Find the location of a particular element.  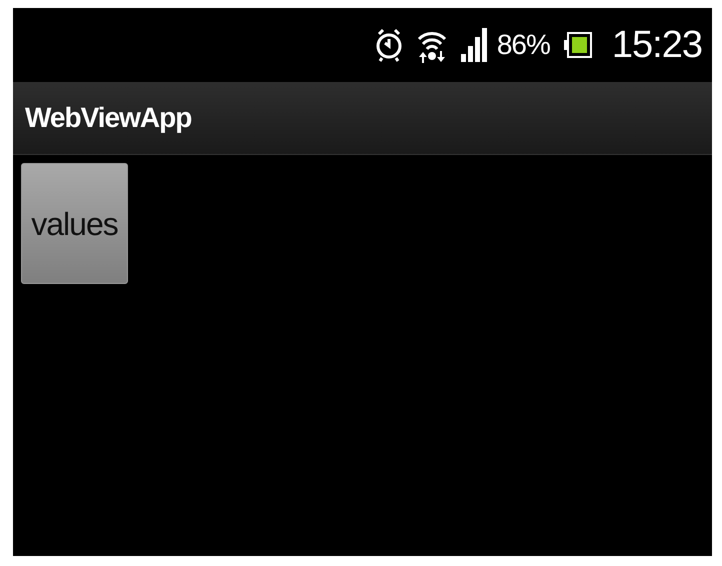

values-button: values is located at coordinates (74, 223).